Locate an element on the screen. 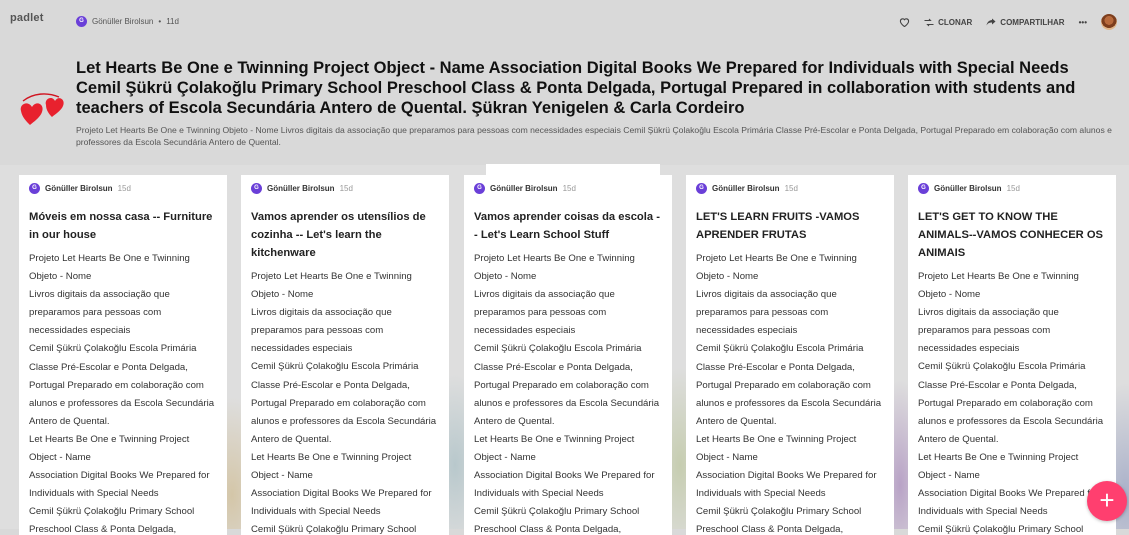  board-author-name: Gönüller Birolsun is located at coordinates (123, 21).